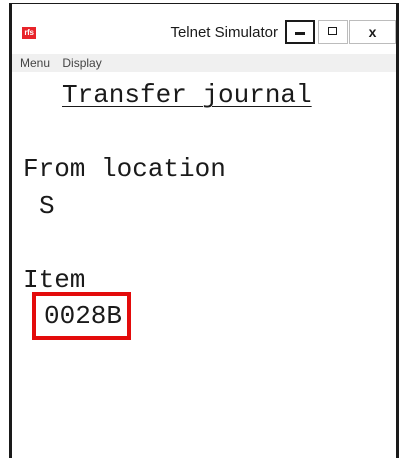 The width and height of the screenshot is (411, 458). Describe the element at coordinates (47, 206) in the screenshot. I see `from-location-value: S` at that location.